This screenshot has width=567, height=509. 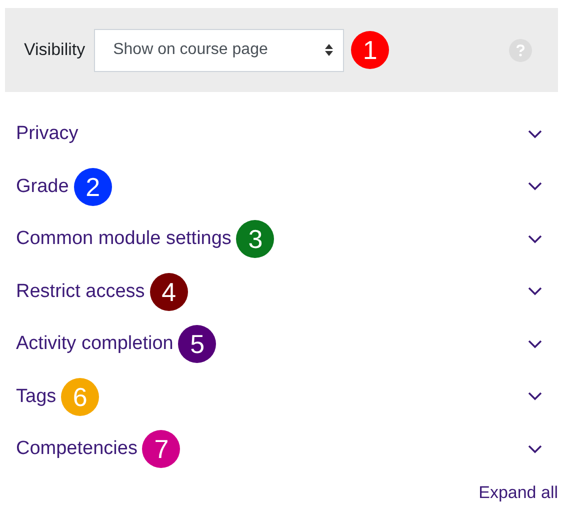 I want to click on updown-caret-icon, so click(x=329, y=50).